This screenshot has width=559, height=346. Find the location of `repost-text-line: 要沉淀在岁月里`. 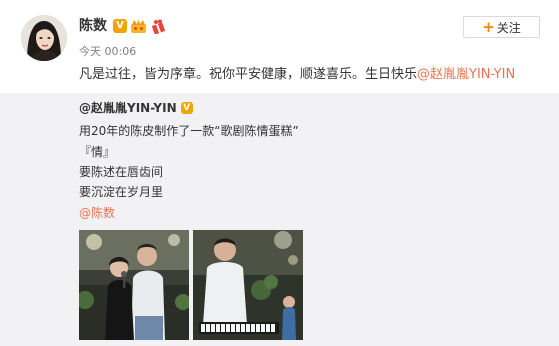

repost-text-line: 要沉淀在岁月里 is located at coordinates (121, 192).